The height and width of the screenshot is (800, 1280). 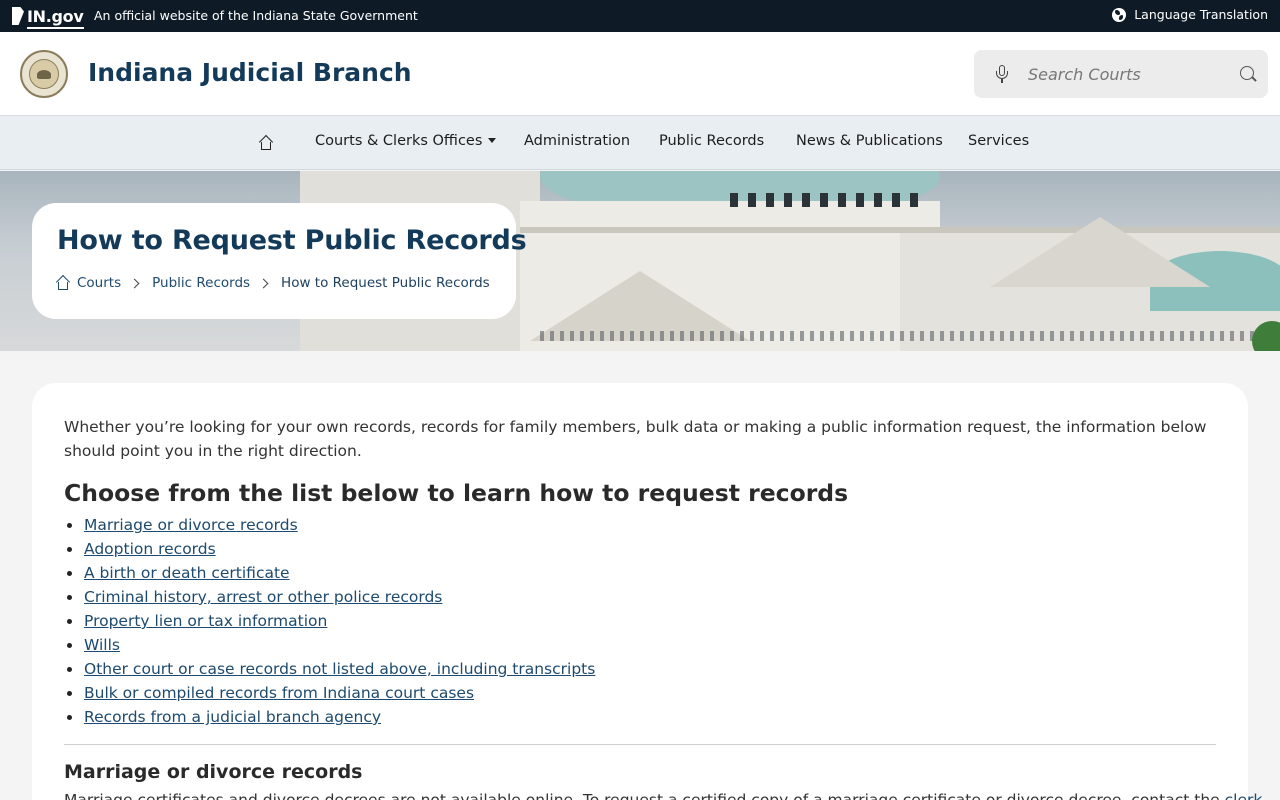 What do you see at coordinates (292, 240) in the screenshot?
I see `page-title: How to Request Public Records` at bounding box center [292, 240].